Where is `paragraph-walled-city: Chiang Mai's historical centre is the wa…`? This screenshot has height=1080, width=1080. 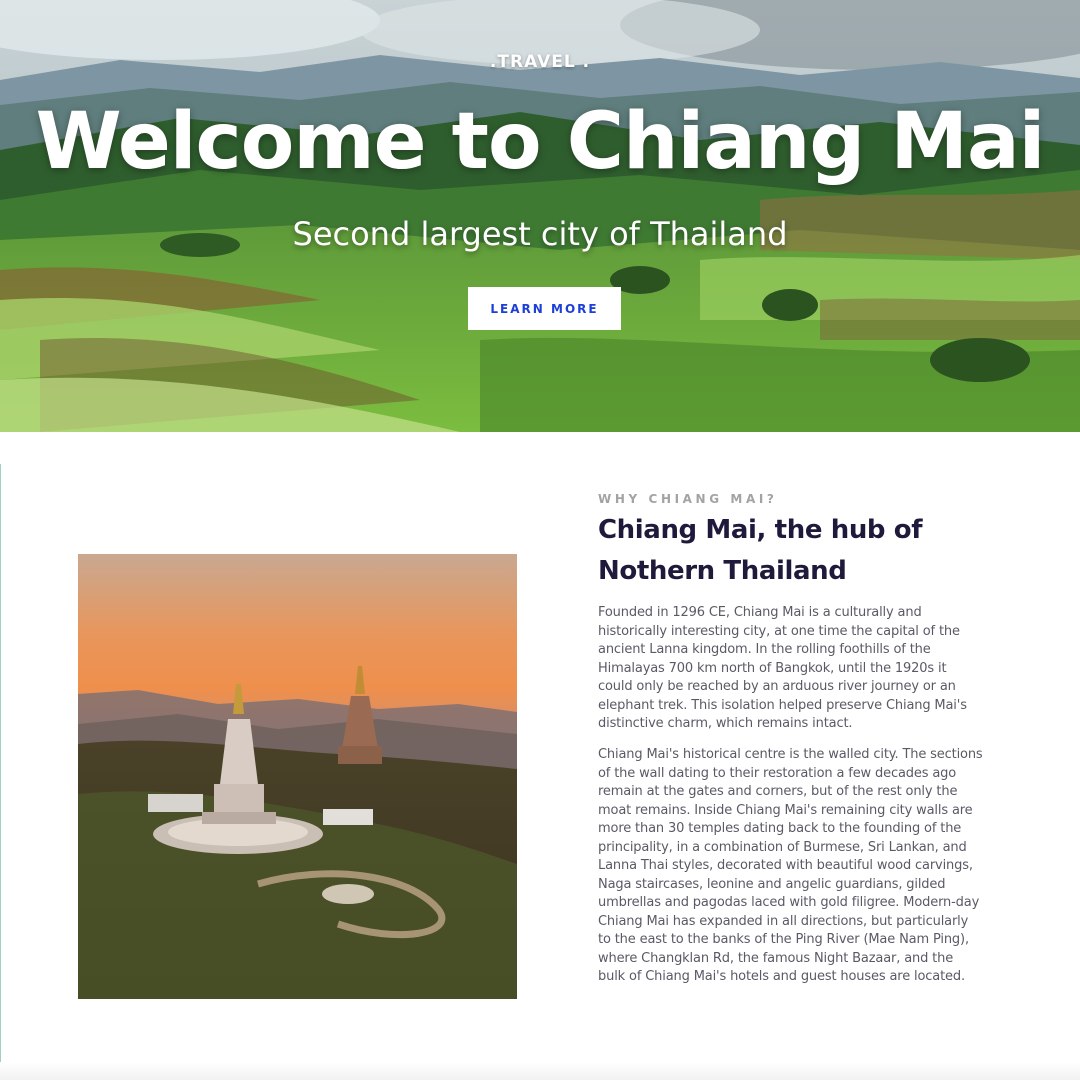
paragraph-walled-city: Chiang Mai's historical centre is the wa… is located at coordinates (790, 865).